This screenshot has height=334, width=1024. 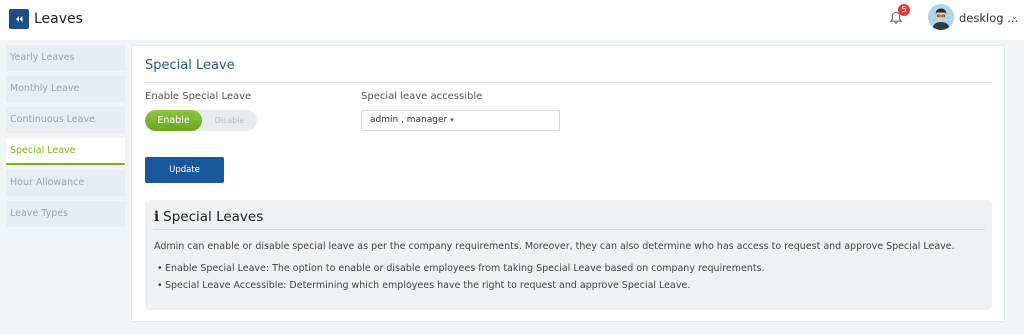 What do you see at coordinates (184, 170) in the screenshot?
I see `update-button: Update` at bounding box center [184, 170].